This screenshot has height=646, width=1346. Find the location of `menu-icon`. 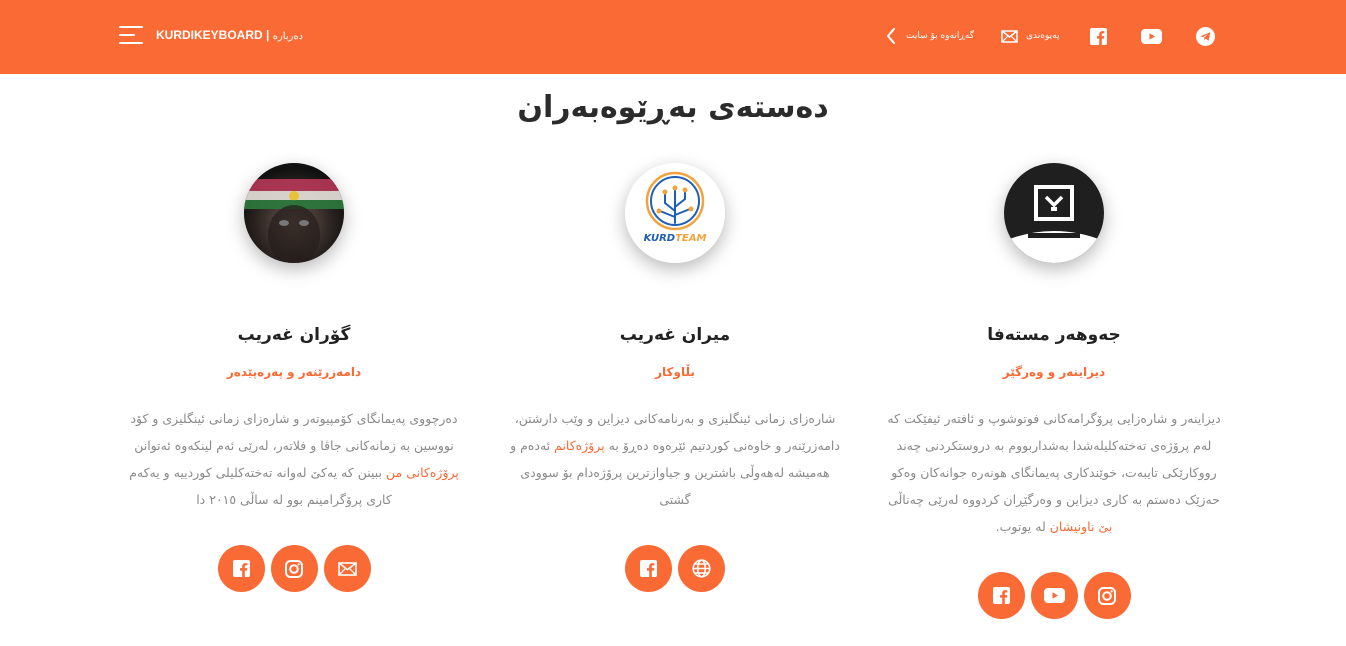

menu-icon is located at coordinates (131, 35).